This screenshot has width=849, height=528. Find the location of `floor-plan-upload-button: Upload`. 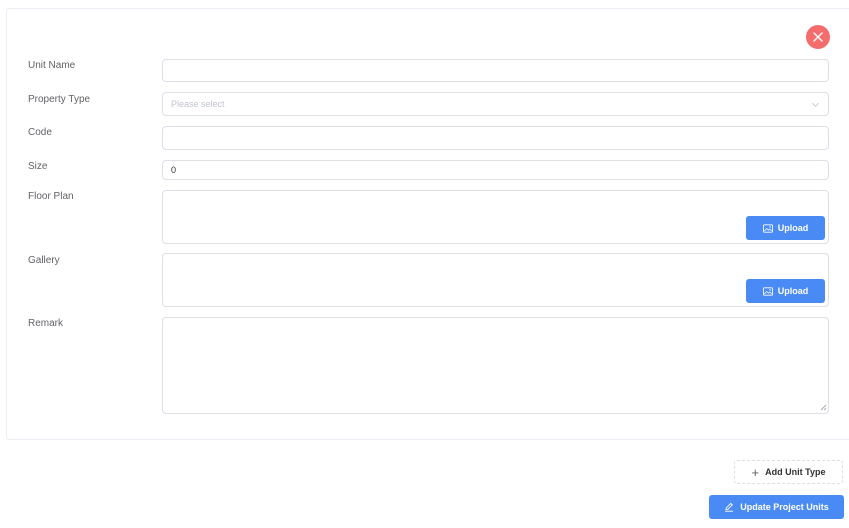

floor-plan-upload-button: Upload is located at coordinates (785, 228).